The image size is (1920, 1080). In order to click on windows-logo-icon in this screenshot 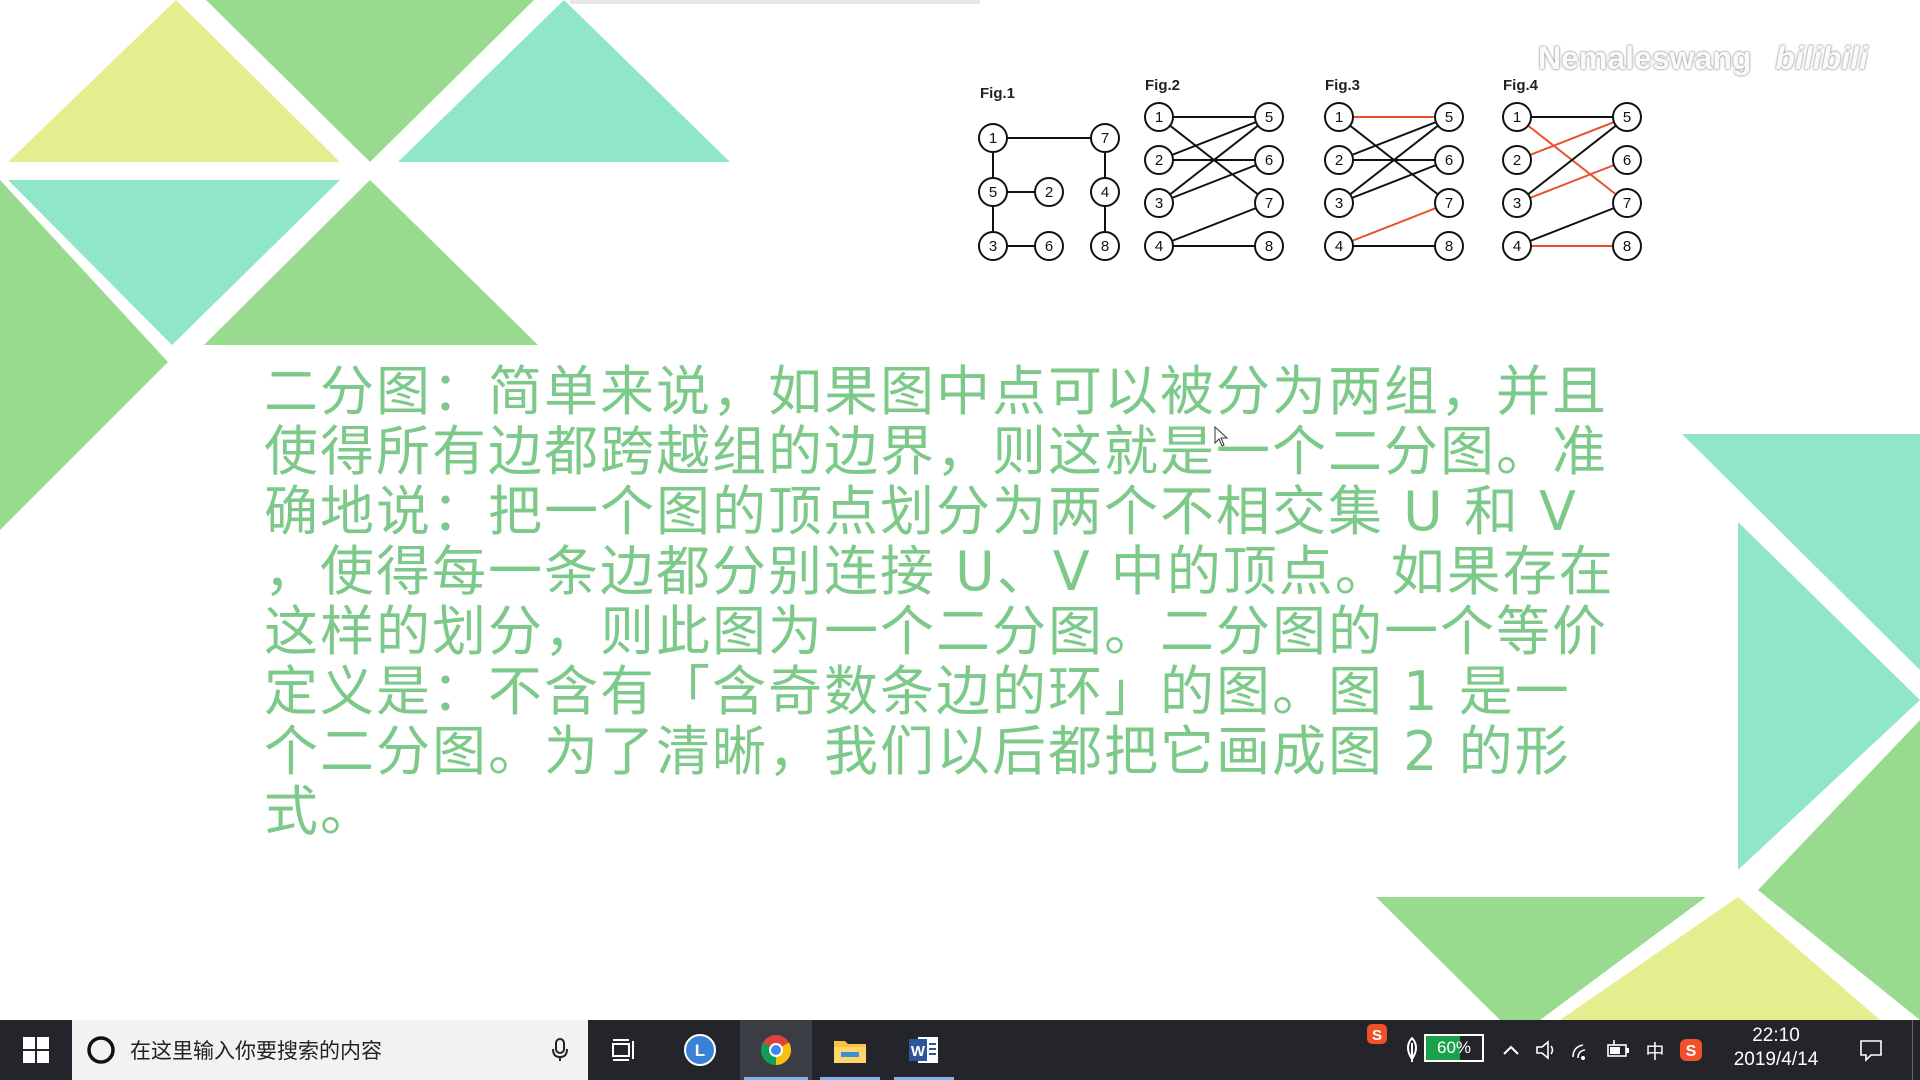, I will do `click(36, 1050)`.